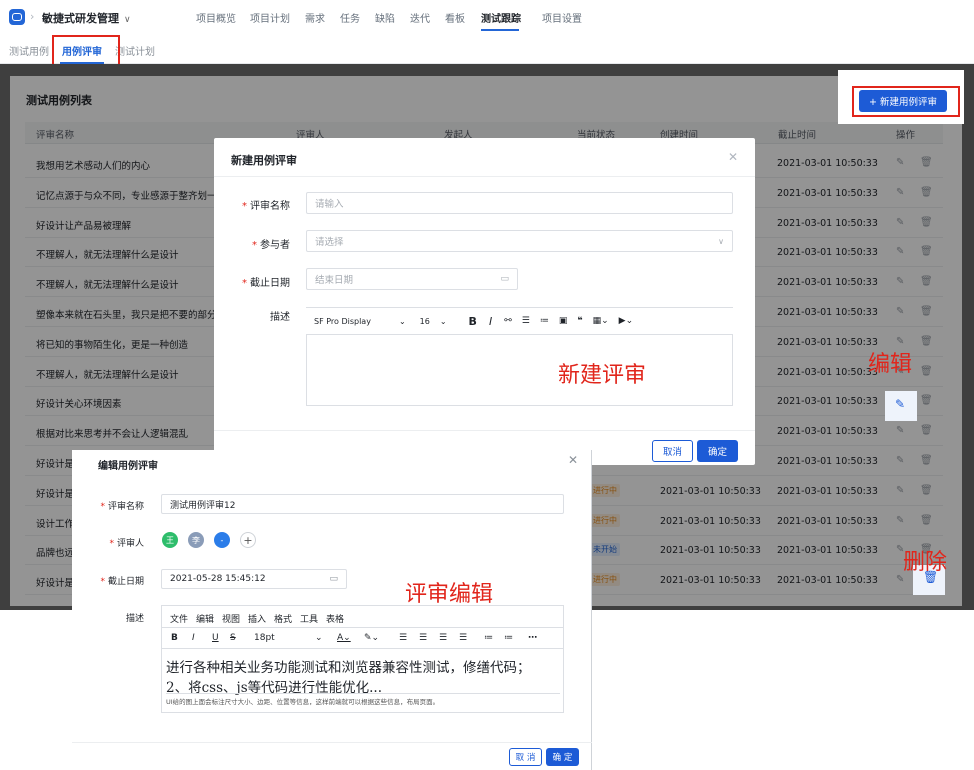  Describe the element at coordinates (371, 638) in the screenshot. I see `highlight-icon: ✎⌄` at that location.